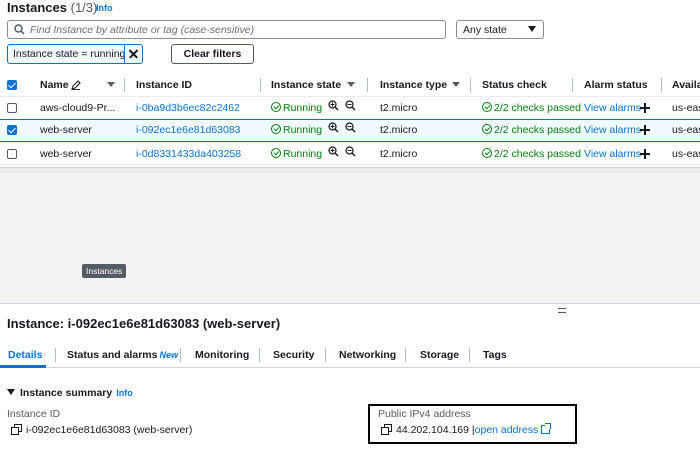 This screenshot has width=700, height=452. Describe the element at coordinates (439, 355) in the screenshot. I see `tab-storage: Storage` at that location.